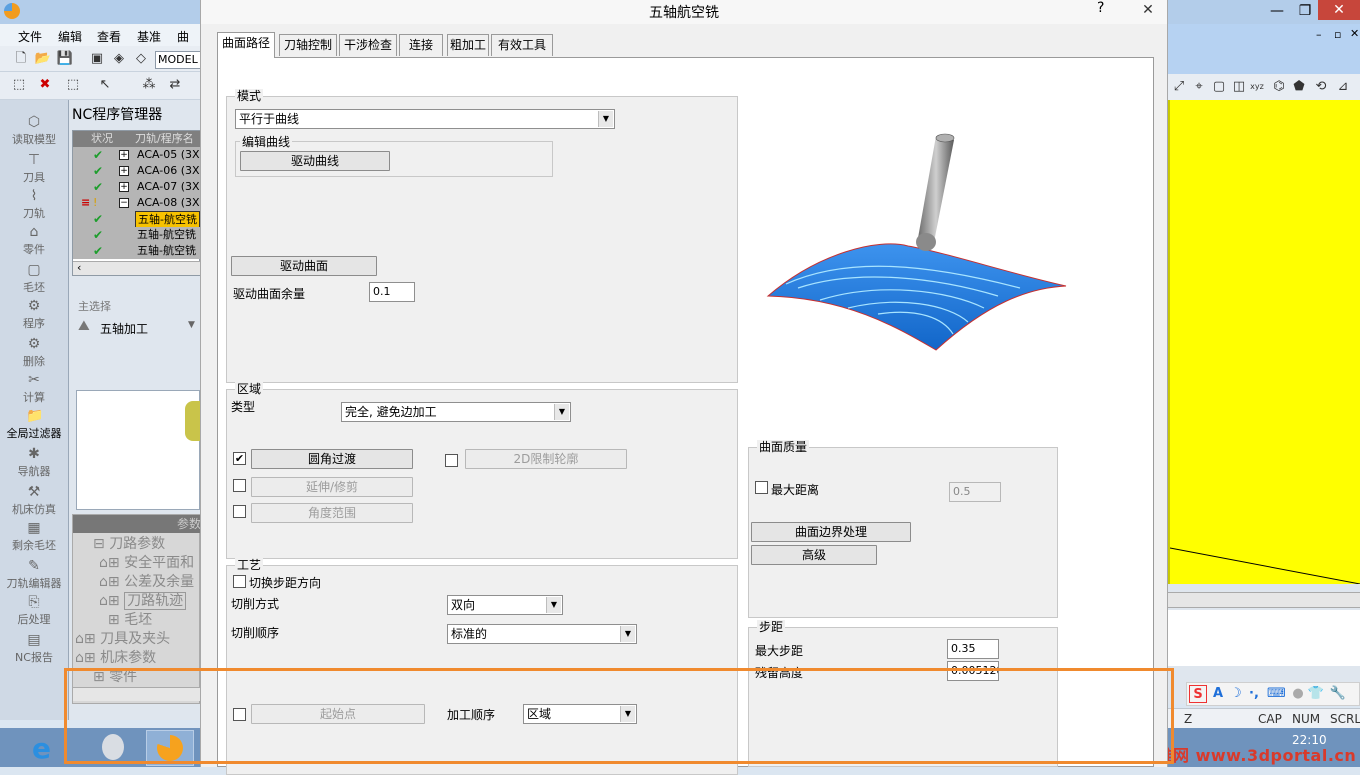 Image resolution: width=1360 pixels, height=775 pixels. What do you see at coordinates (137, 203) in the screenshot?
I see `table-row: ≡! − ACA-08 (3X)` at bounding box center [137, 203].